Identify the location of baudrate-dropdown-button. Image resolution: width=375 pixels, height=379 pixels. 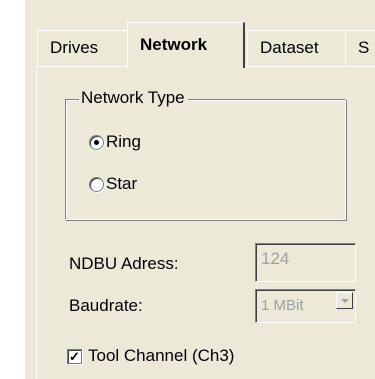
(344, 300).